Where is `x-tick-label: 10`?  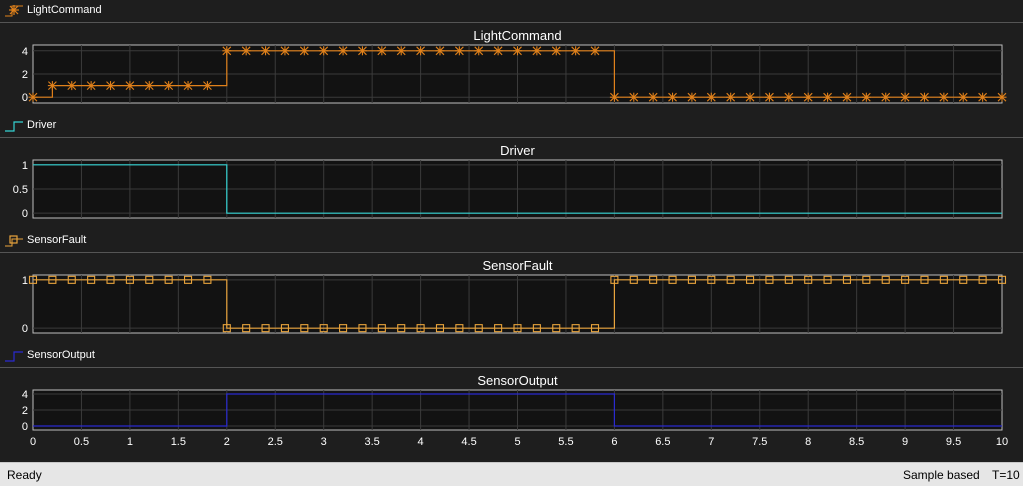
x-tick-label: 10 is located at coordinates (1002, 442).